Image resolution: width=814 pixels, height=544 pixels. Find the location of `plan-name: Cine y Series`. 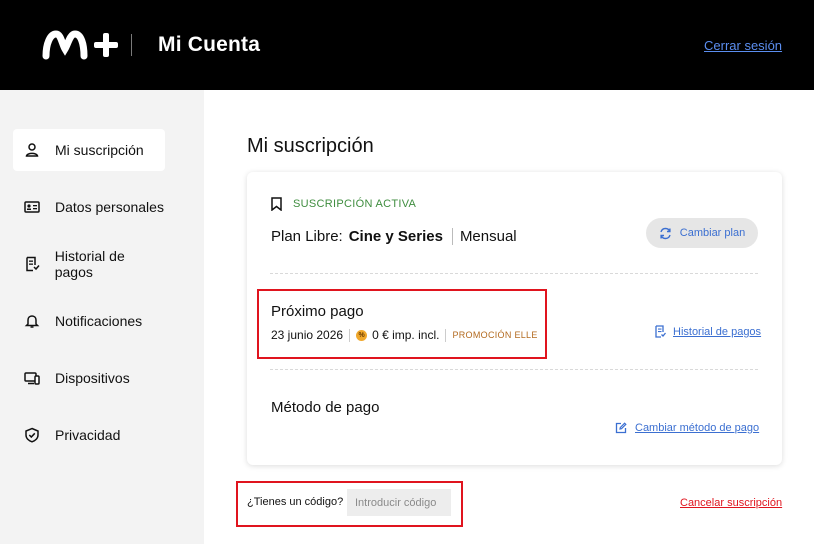

plan-name: Cine y Series is located at coordinates (395, 236).